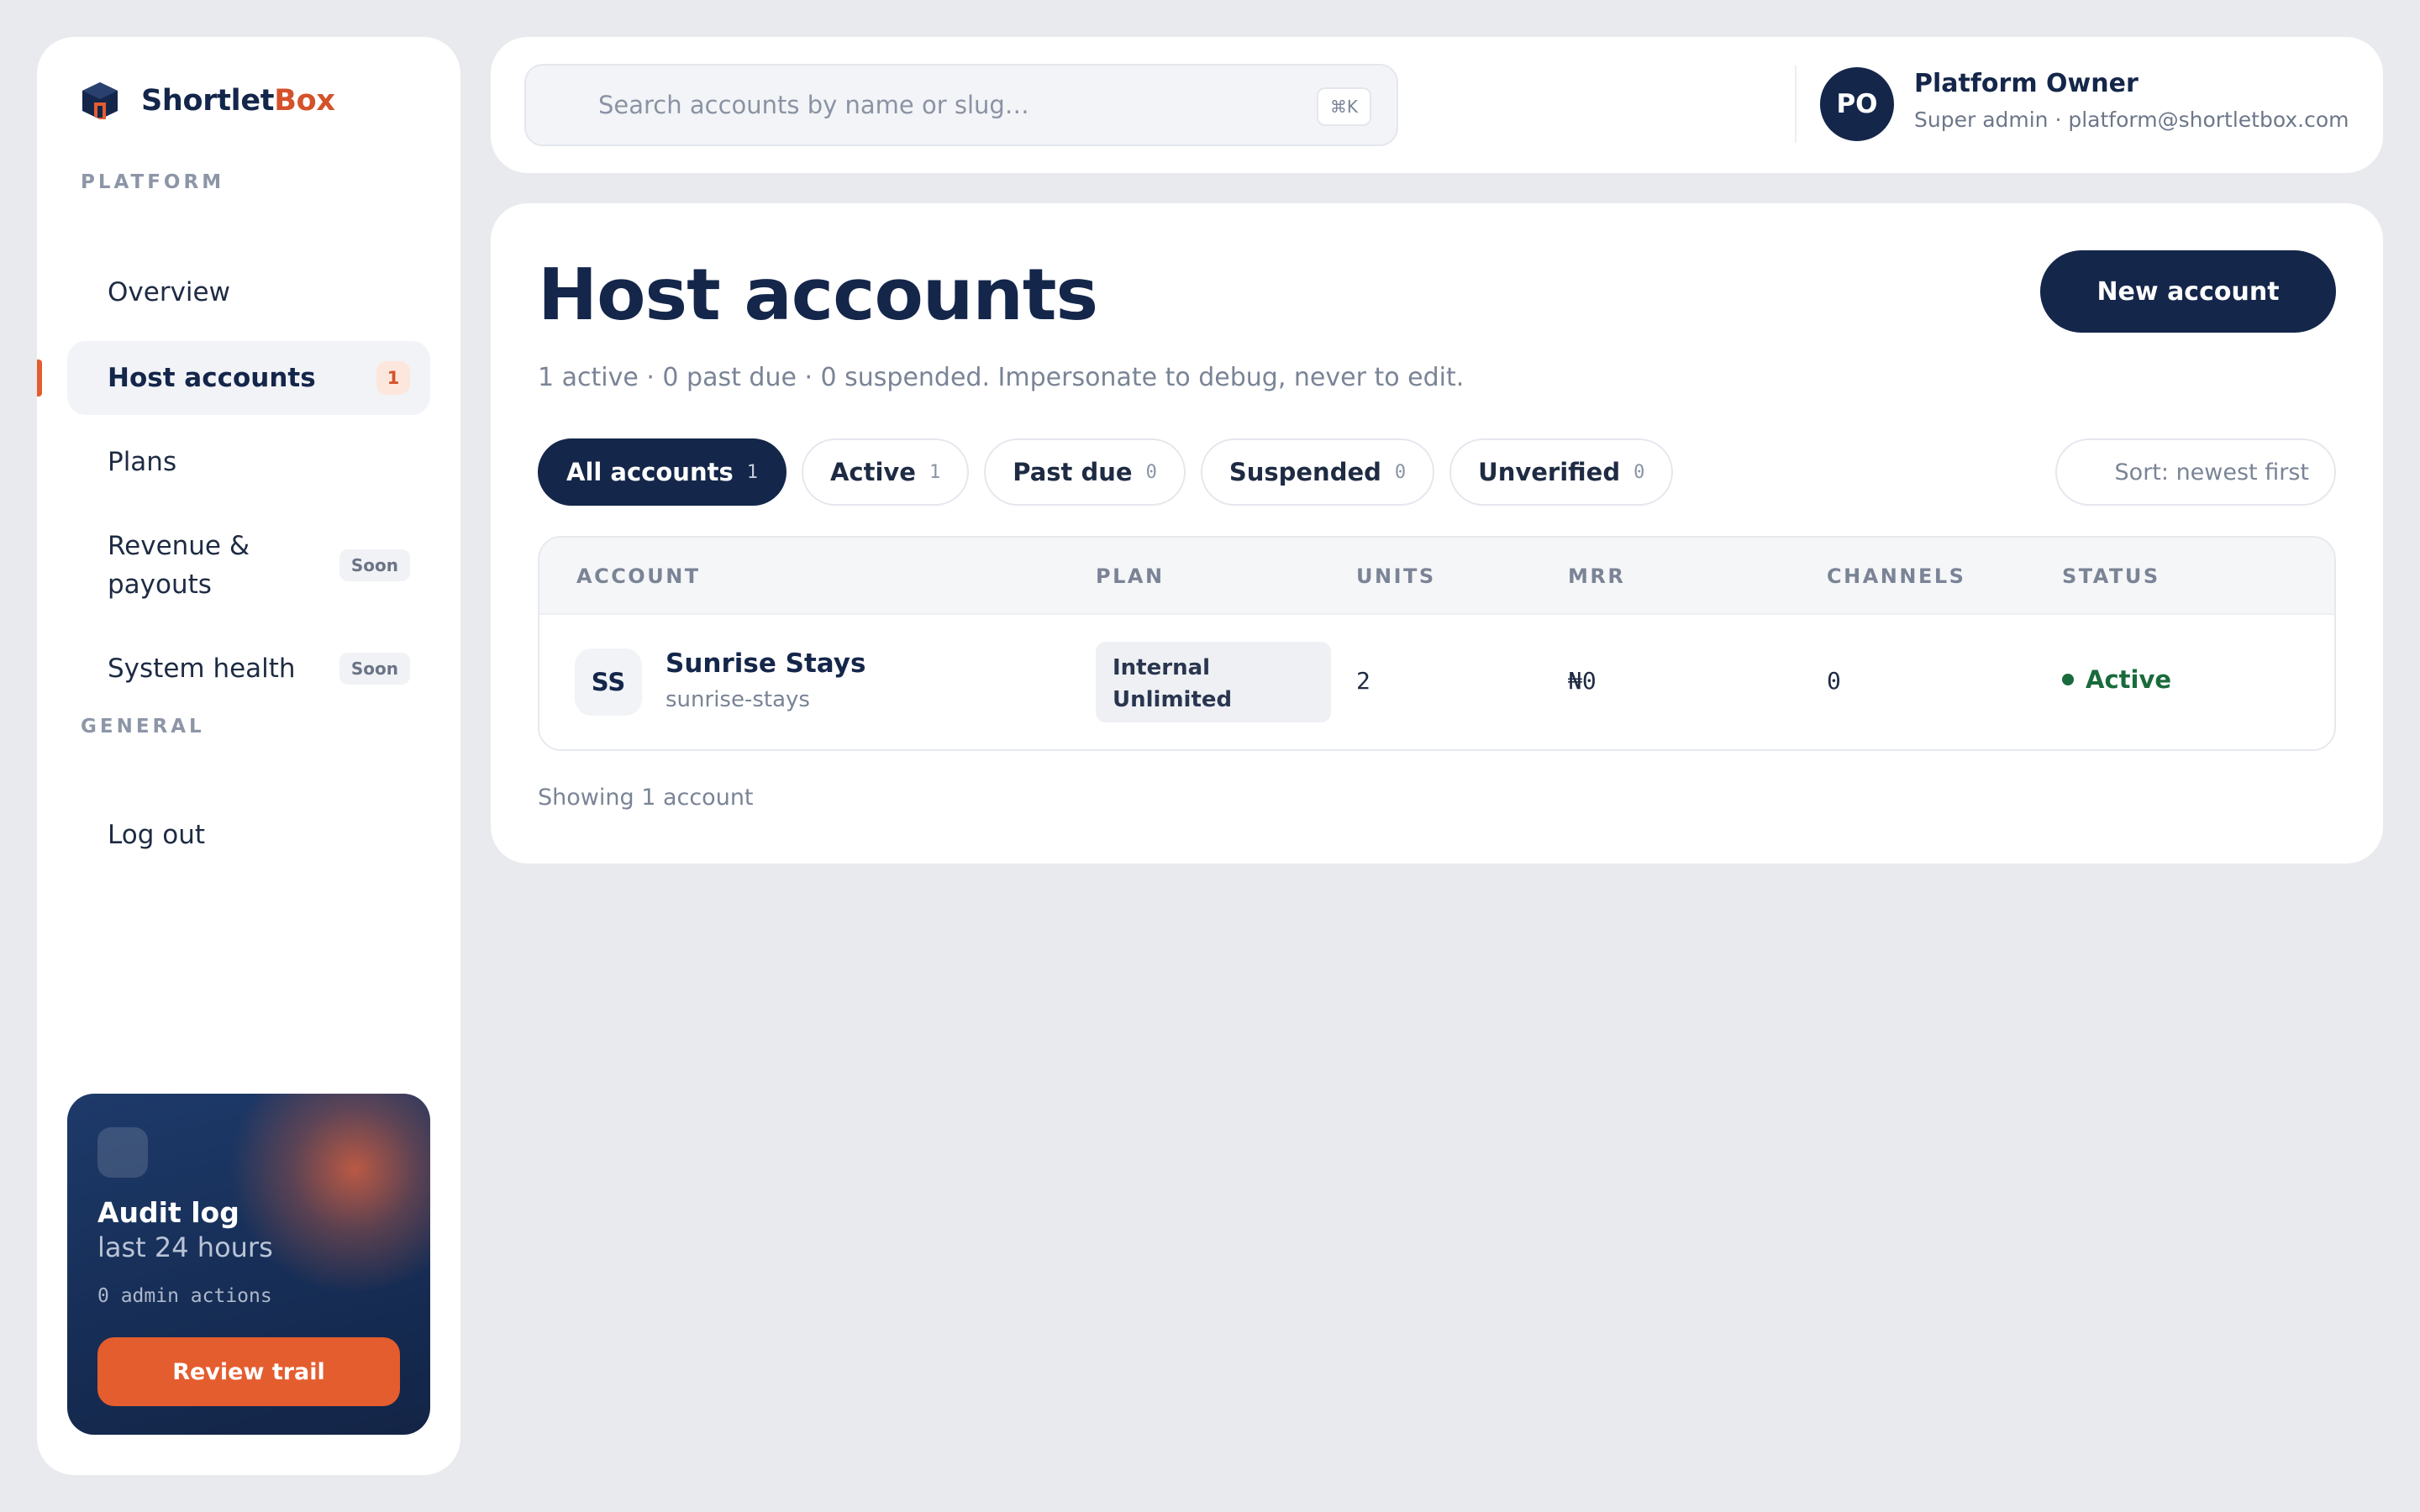 This screenshot has width=2420, height=1512. What do you see at coordinates (1834, 681) in the screenshot?
I see `channels-value: 0` at bounding box center [1834, 681].